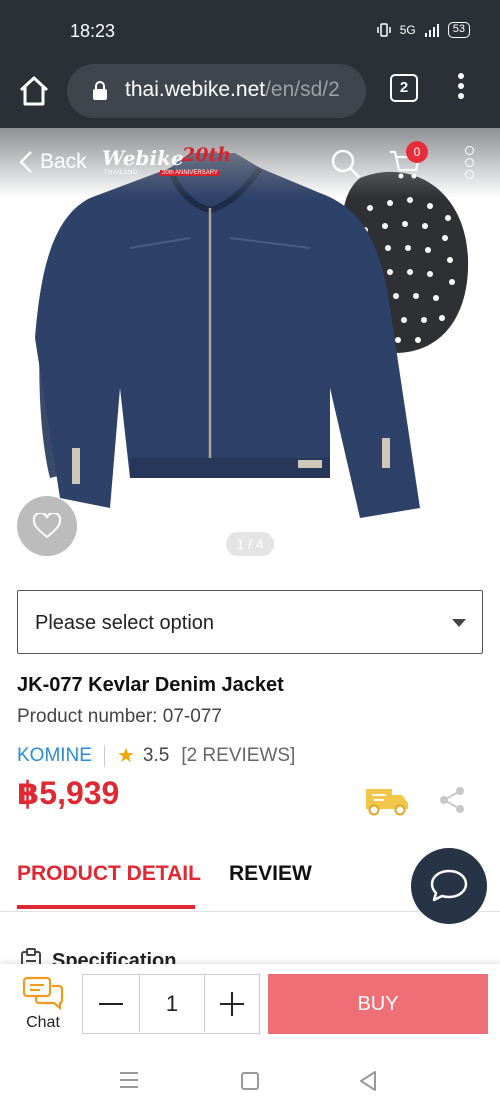  What do you see at coordinates (125, 623) in the screenshot?
I see `option-placeholder: Please select option` at bounding box center [125, 623].